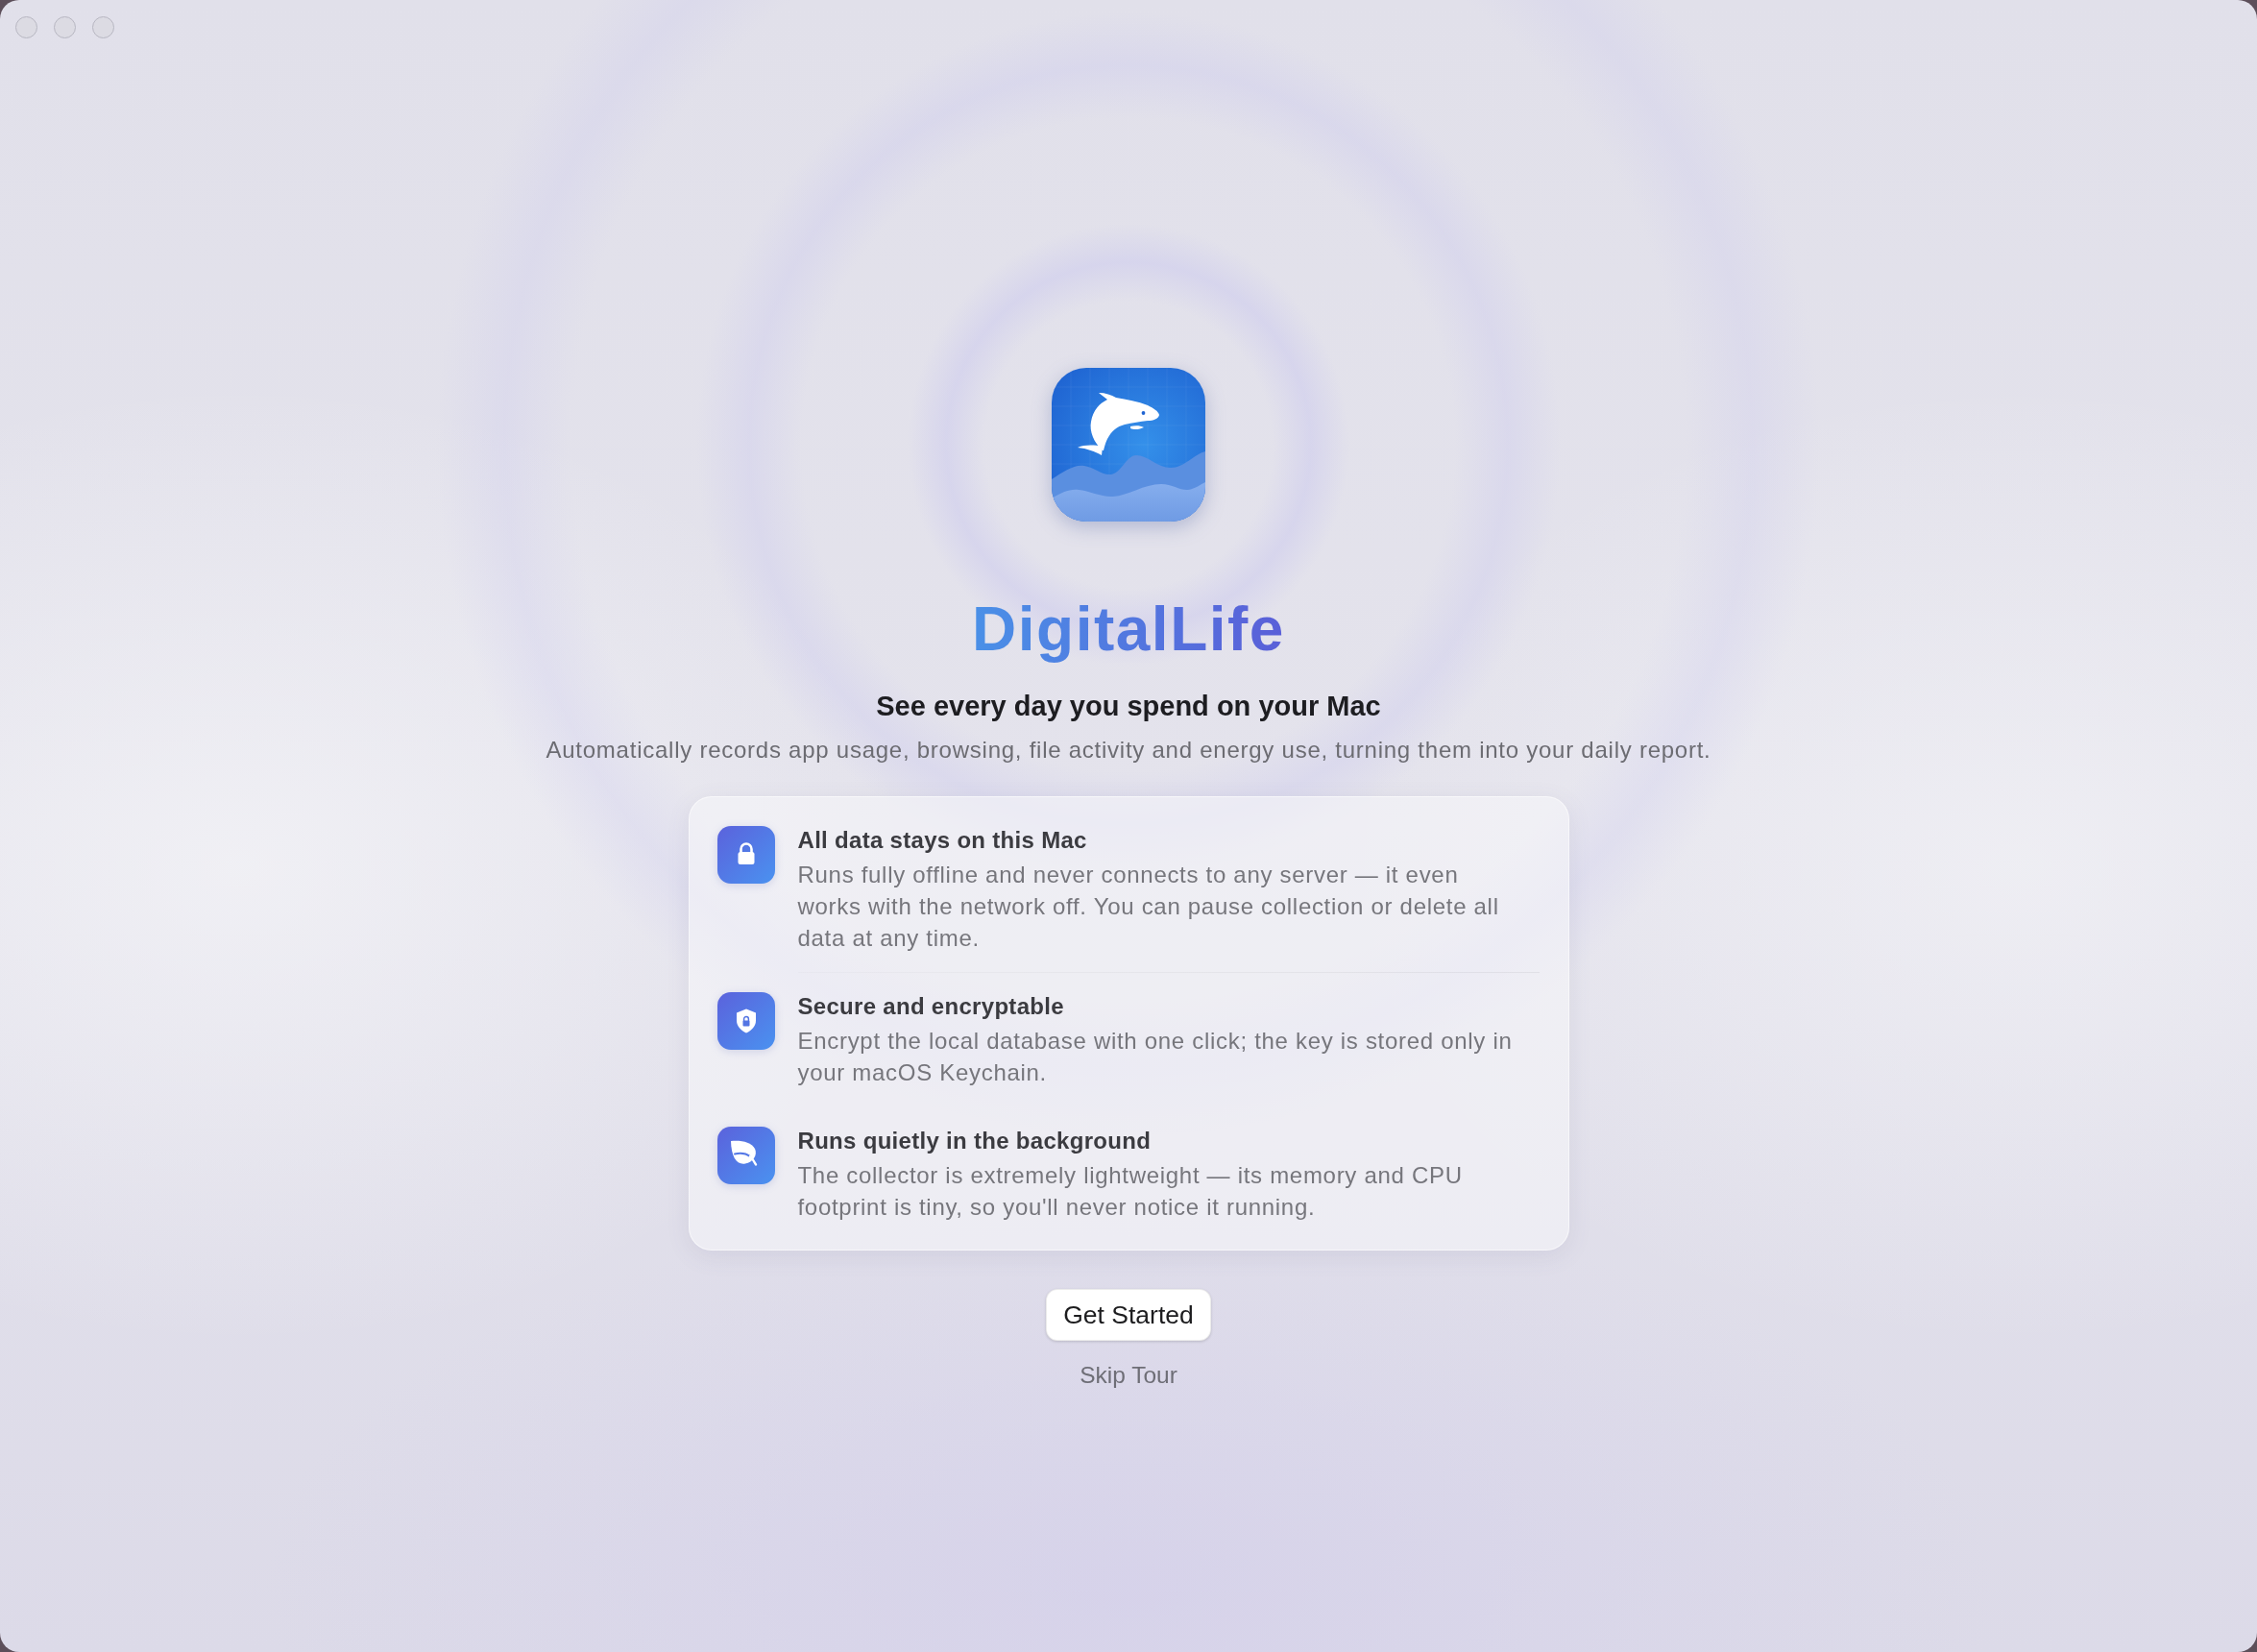  What do you see at coordinates (1128, 706) in the screenshot?
I see `tagline-text: See every day you spend on your Mac` at bounding box center [1128, 706].